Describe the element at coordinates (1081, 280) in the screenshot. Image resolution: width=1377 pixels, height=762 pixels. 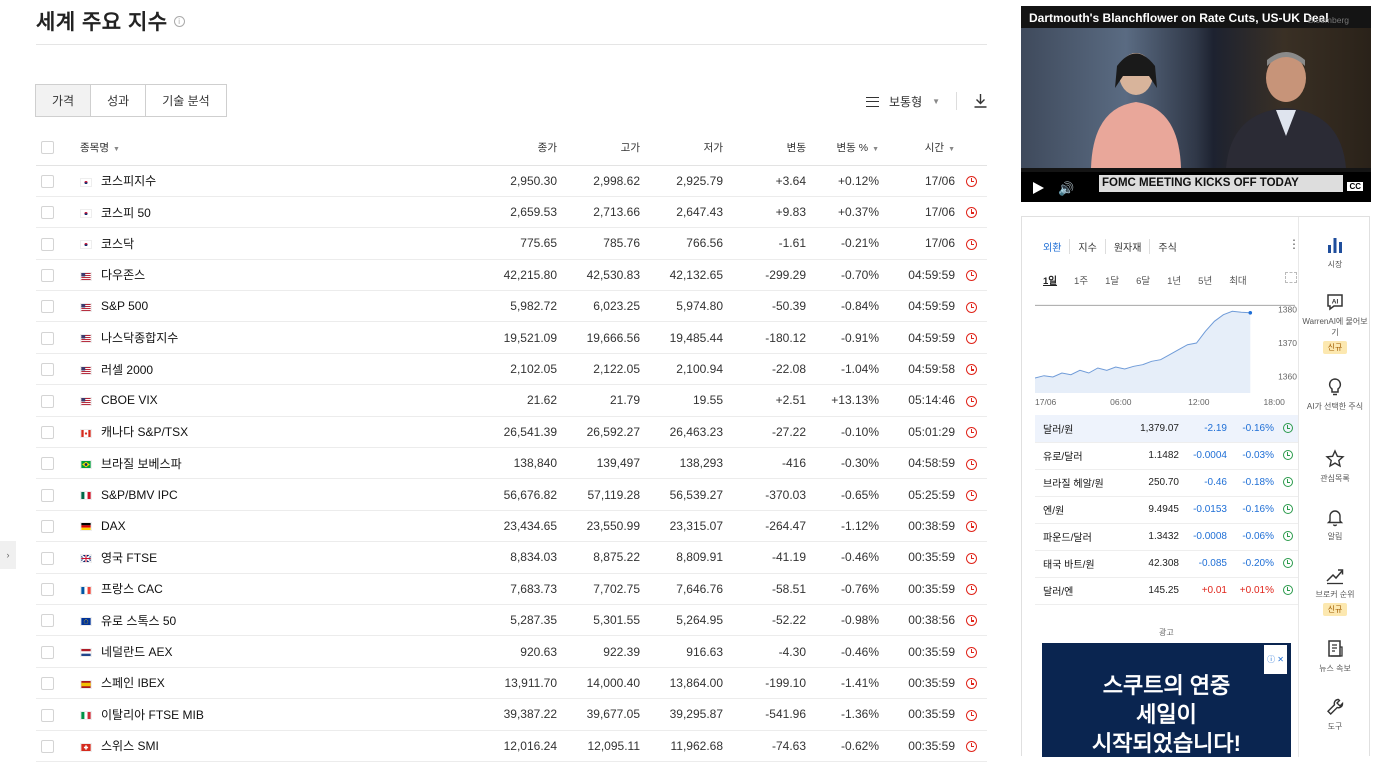
I see `period-1w: 1주` at that location.